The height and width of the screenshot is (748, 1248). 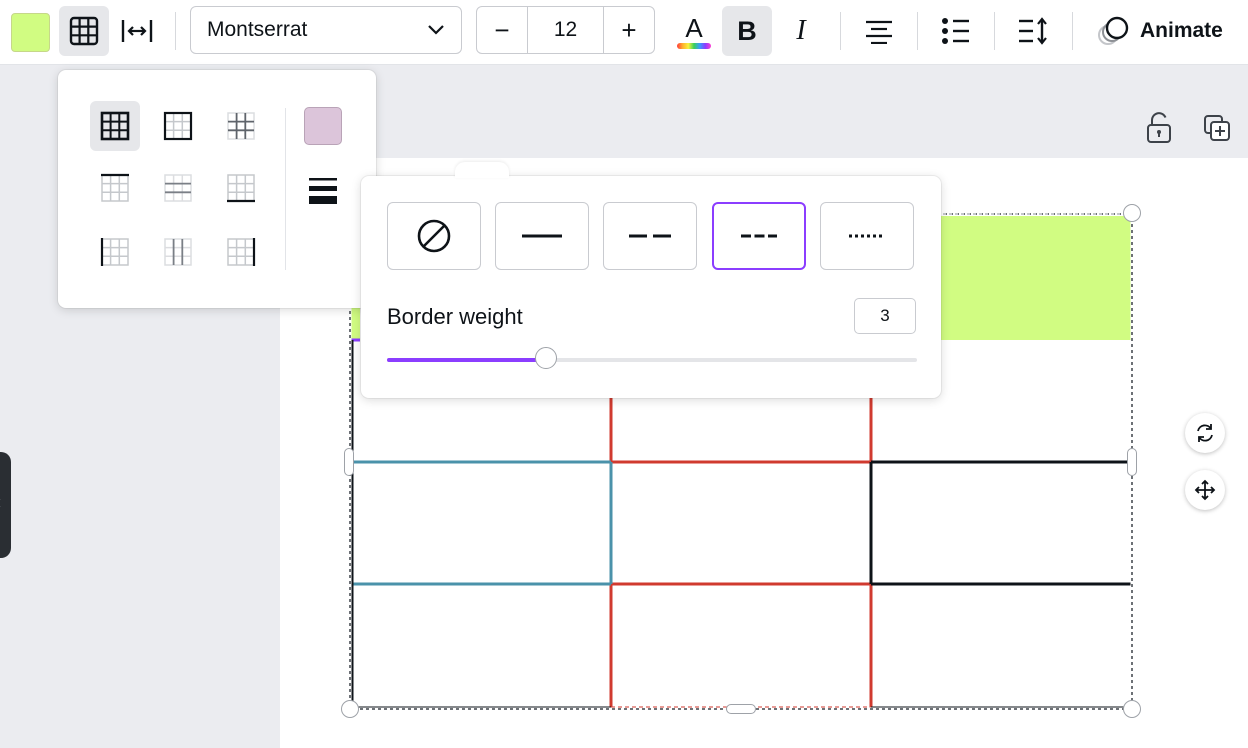 I want to click on inner-borders-icon, so click(x=241, y=126).